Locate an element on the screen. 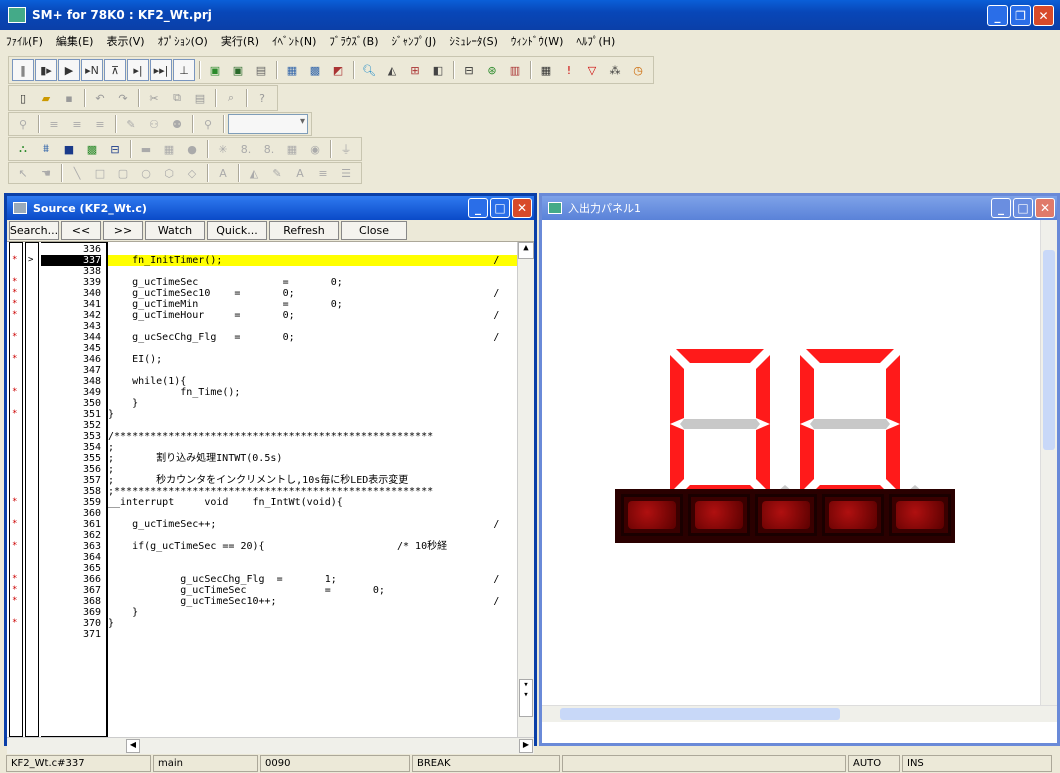 The image size is (1060, 773). close-button: Close is located at coordinates (374, 230).